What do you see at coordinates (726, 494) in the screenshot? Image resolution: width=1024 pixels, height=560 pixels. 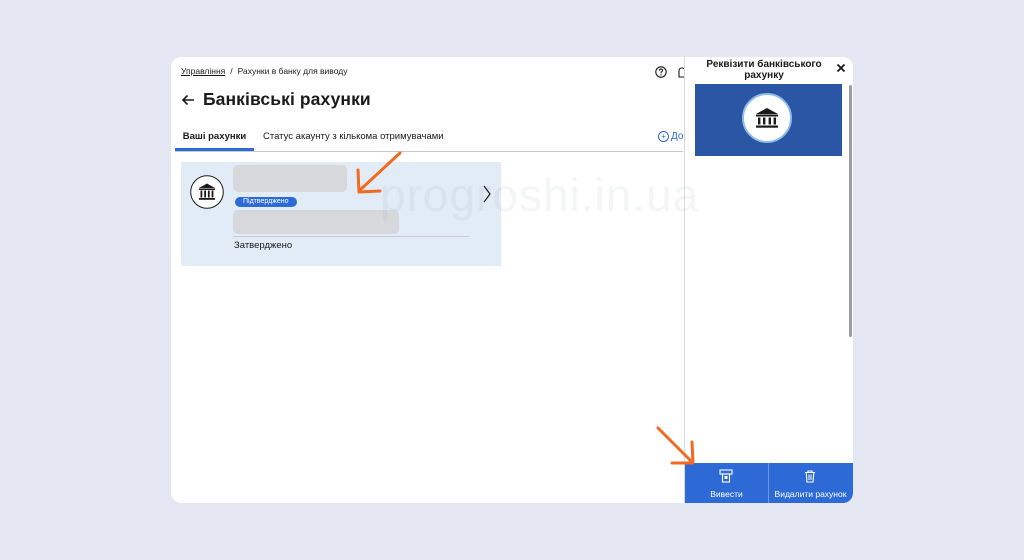 I see `withdraw-label: Вивести` at bounding box center [726, 494].